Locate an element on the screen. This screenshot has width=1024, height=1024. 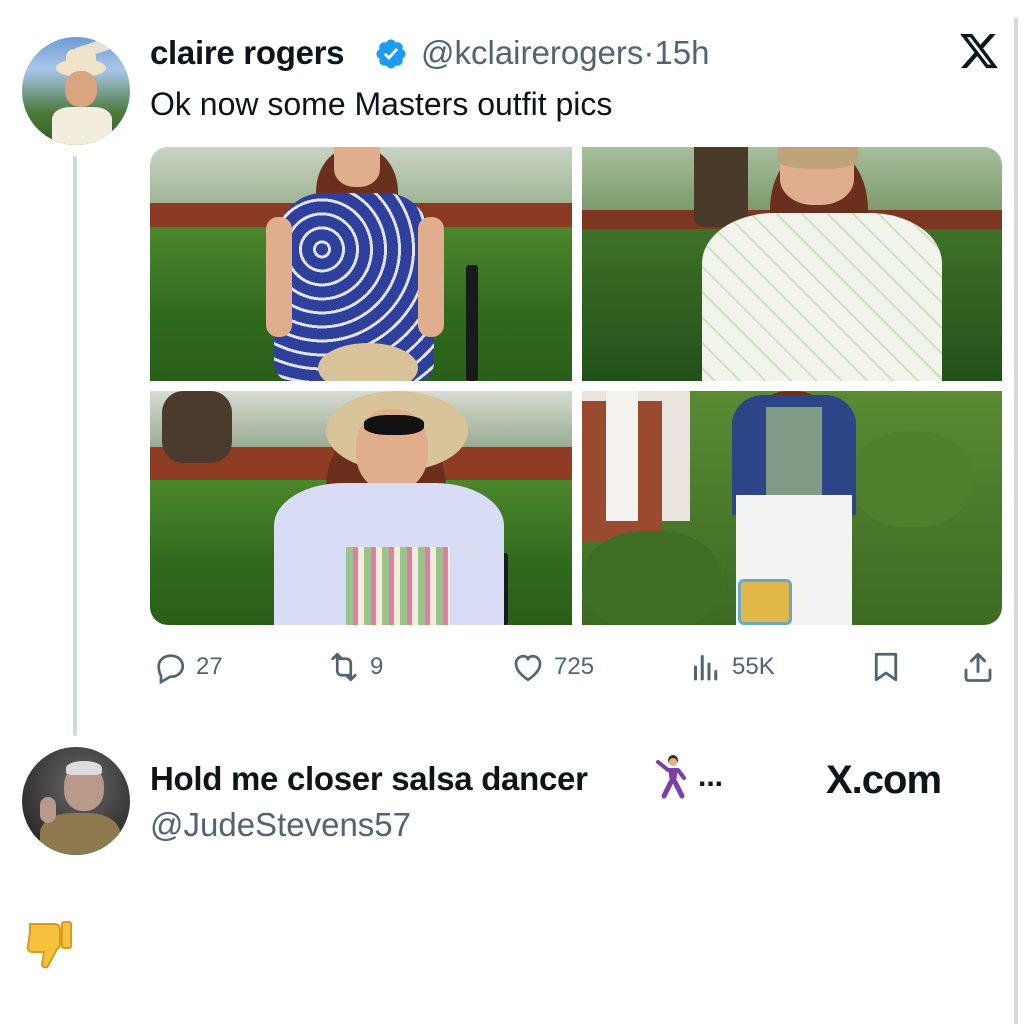
thumbs-down-emoji-icon is located at coordinates (49, 945).